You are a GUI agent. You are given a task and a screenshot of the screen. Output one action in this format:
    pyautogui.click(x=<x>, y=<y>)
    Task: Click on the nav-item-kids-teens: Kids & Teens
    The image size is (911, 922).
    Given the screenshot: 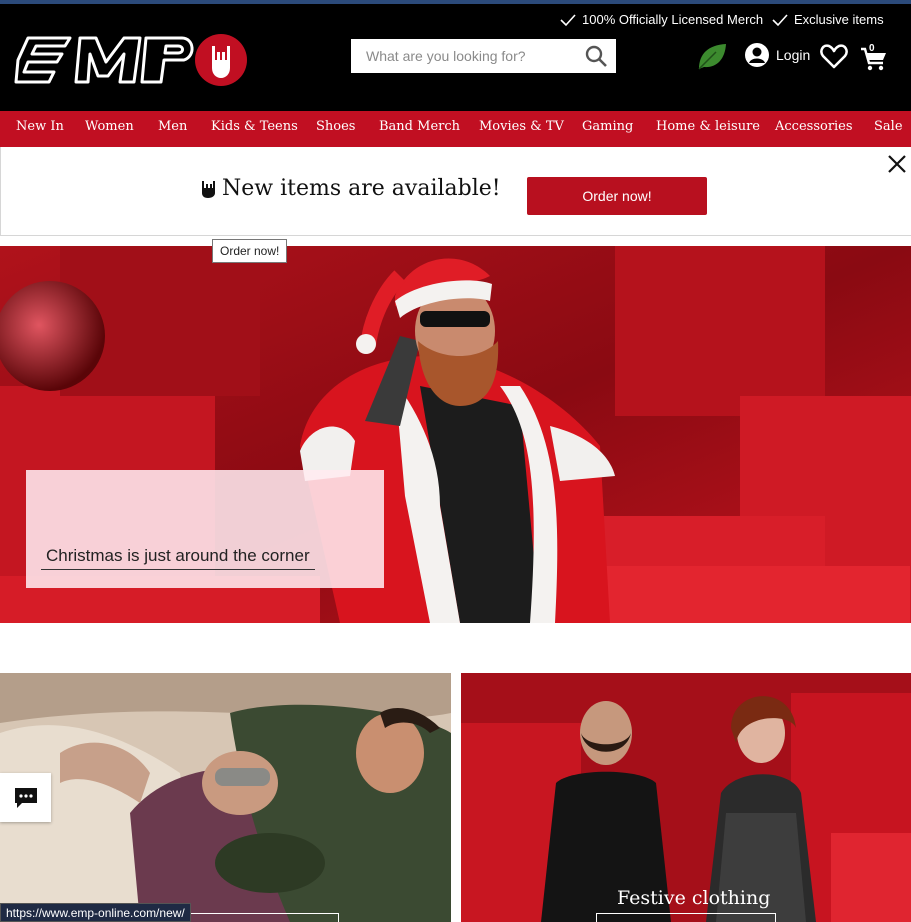 What is the action you would take?
    pyautogui.click(x=254, y=126)
    